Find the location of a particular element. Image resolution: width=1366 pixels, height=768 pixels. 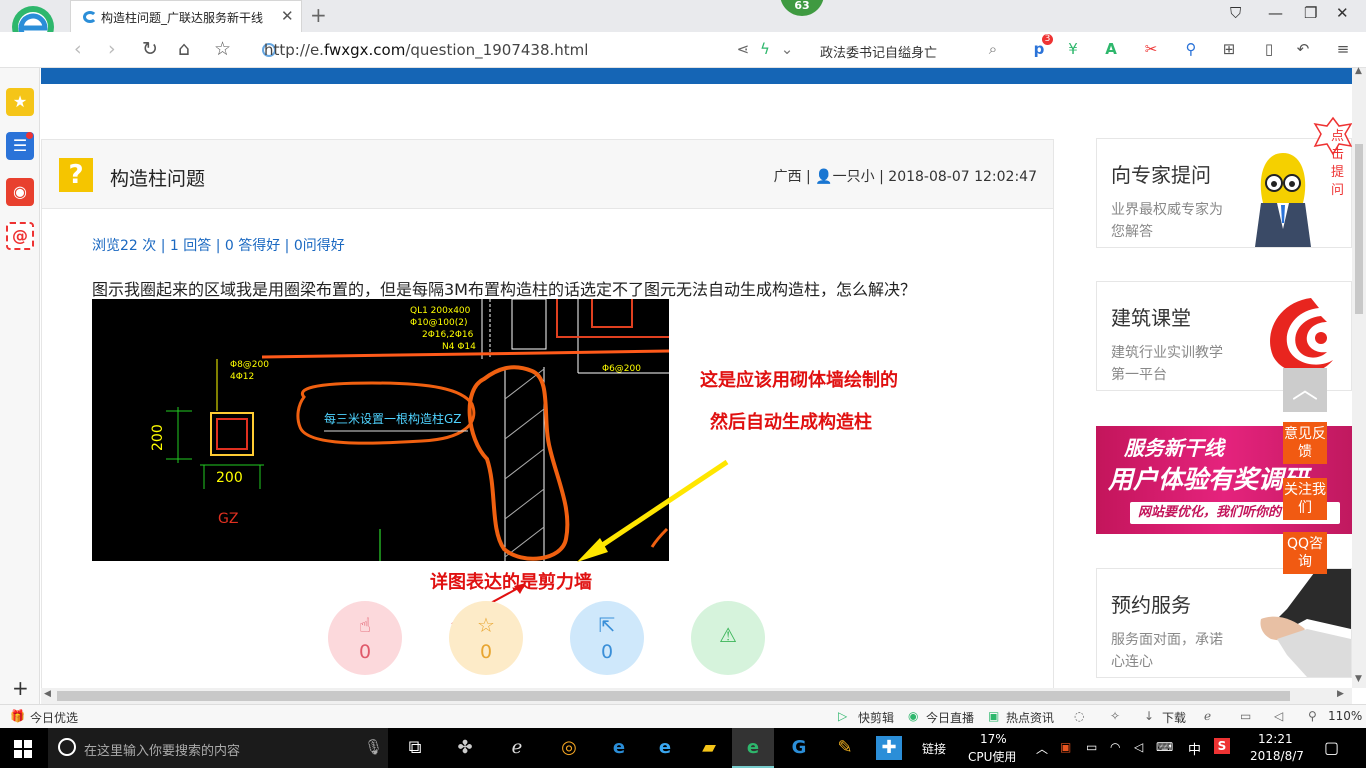

chrome-like-icon: ◎ is located at coordinates (569, 748).